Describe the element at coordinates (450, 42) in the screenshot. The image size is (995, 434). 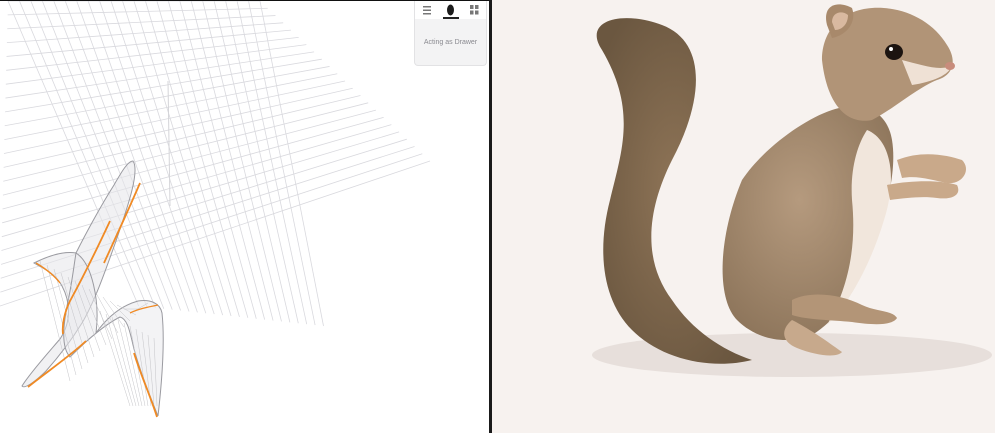
I see `drawer-hint-text: Acting as Drawer` at that location.